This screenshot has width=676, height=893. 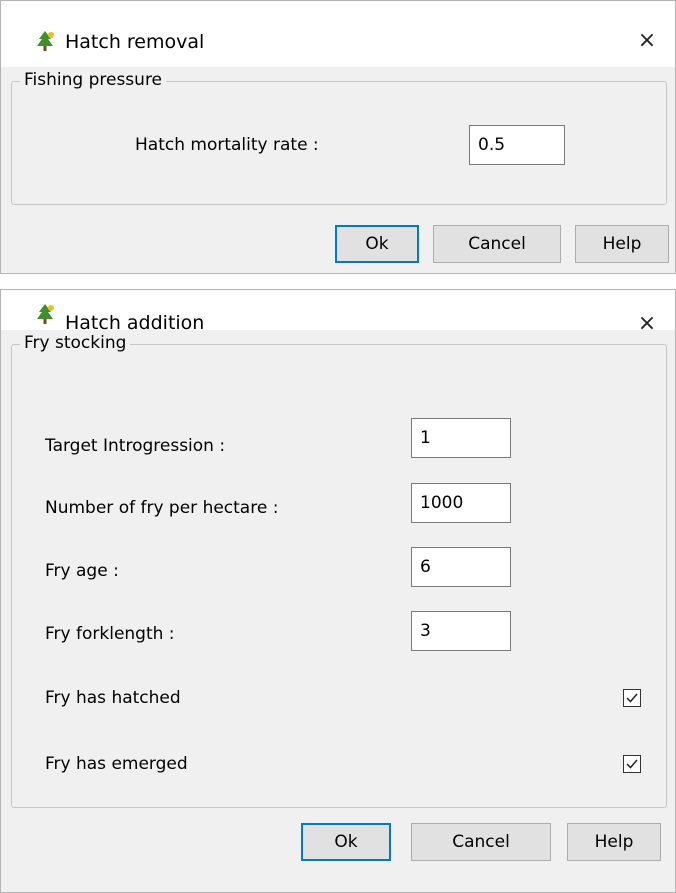 I want to click on target-introgression-label: Target Introgression :, so click(x=135, y=446).